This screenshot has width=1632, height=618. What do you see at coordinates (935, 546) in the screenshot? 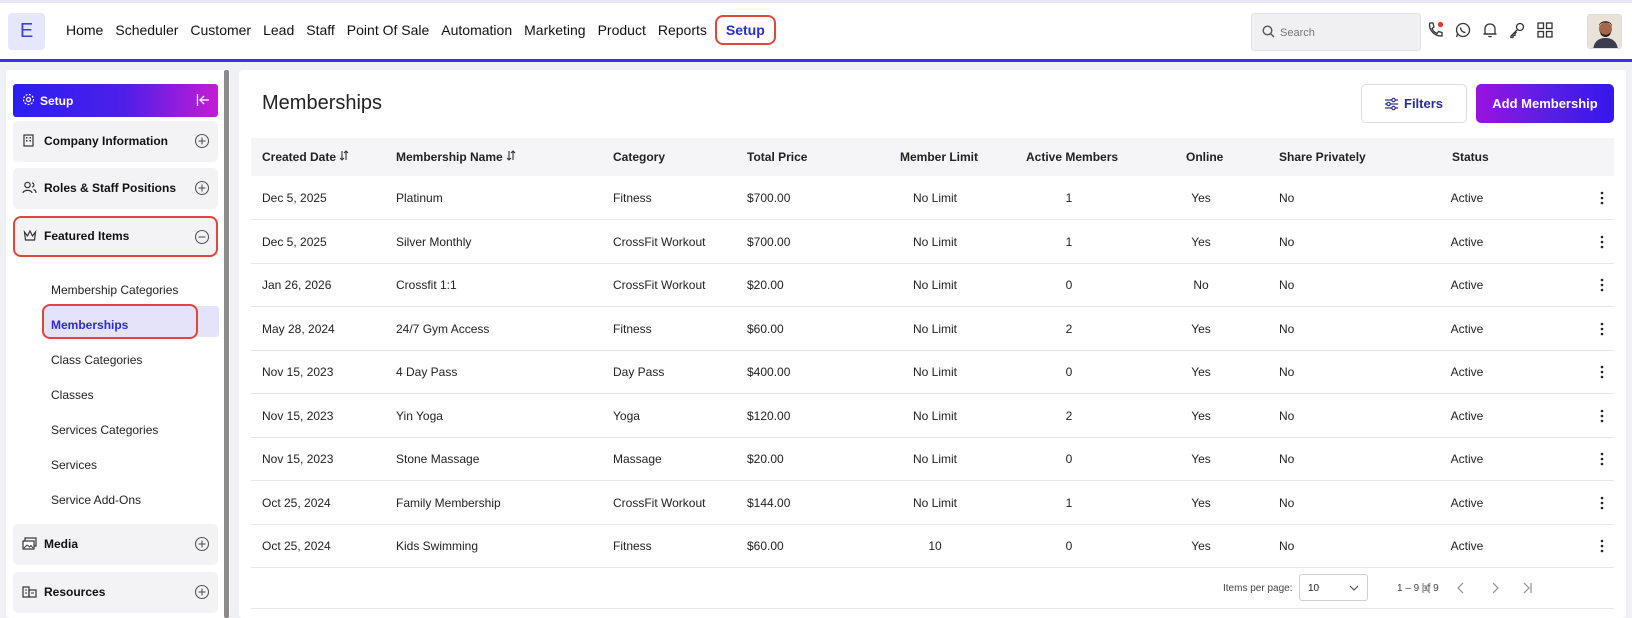
I see `cell-member-limit: 10` at bounding box center [935, 546].